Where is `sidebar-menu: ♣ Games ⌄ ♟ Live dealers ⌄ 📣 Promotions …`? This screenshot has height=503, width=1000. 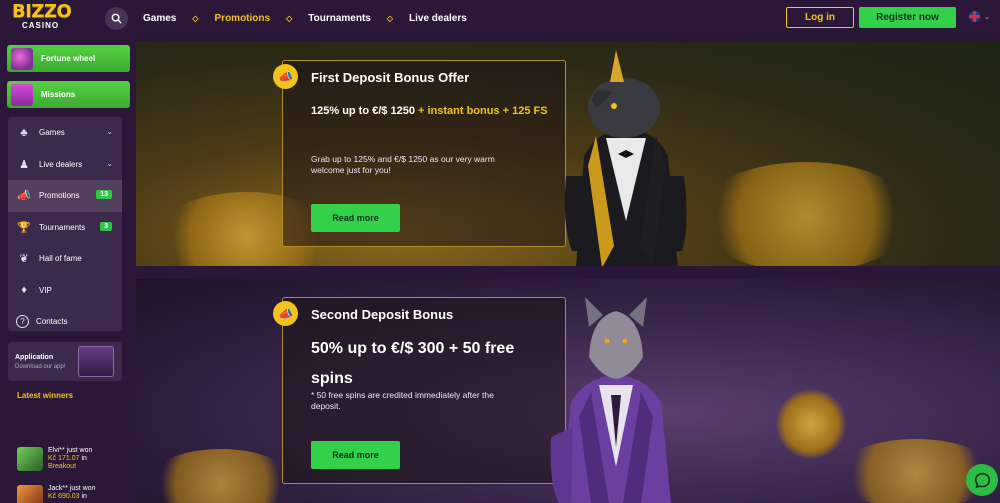
sidebar-menu: ♣ Games ⌄ ♟ Live dealers ⌄ 📣 Promotions … is located at coordinates (65, 224).